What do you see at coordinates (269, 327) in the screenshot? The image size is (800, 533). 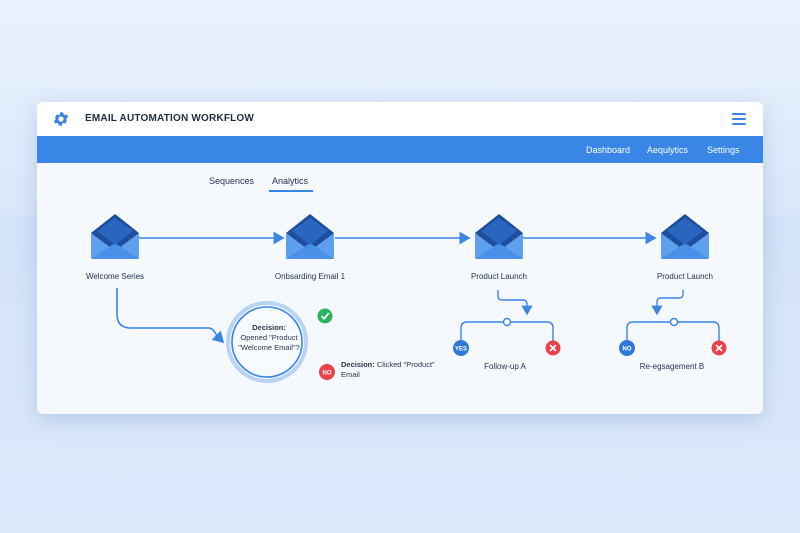 I see `decision-1-title: Decision:` at bounding box center [269, 327].